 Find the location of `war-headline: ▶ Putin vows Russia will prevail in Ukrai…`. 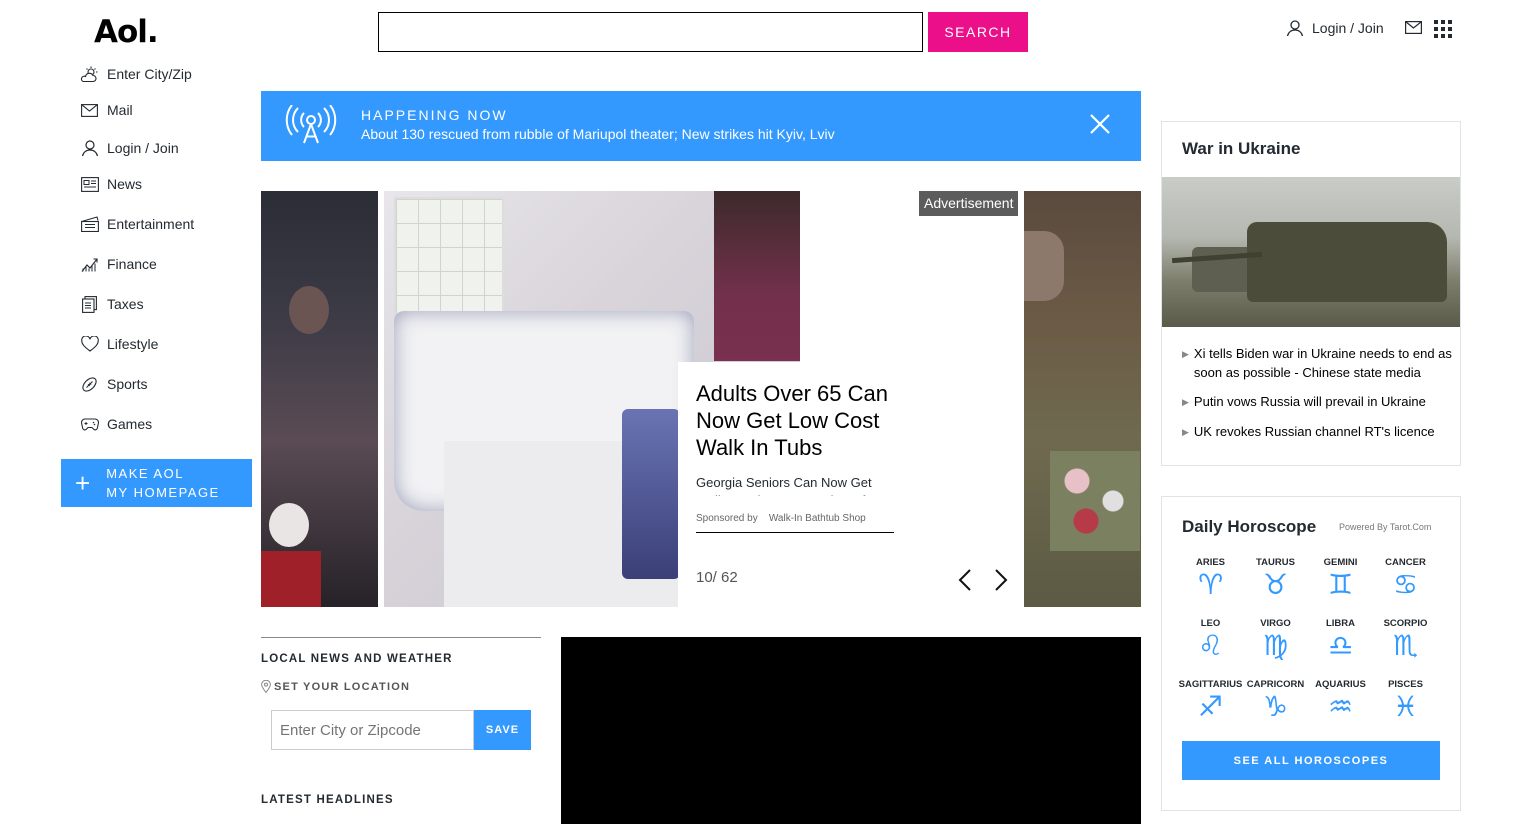

war-headline: ▶ Putin vows Russia will prevail in Ukrai… is located at coordinates (1317, 402).